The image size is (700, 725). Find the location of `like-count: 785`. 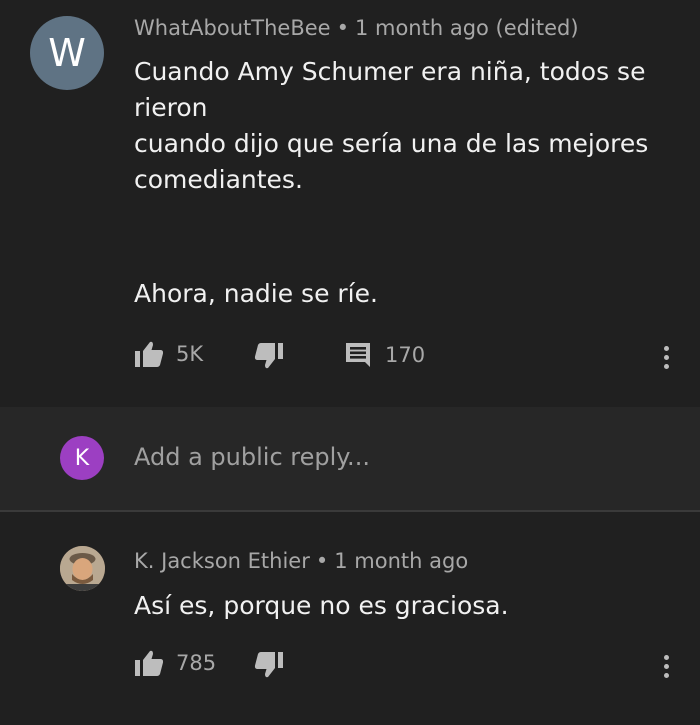

like-count: 785 is located at coordinates (196, 663).